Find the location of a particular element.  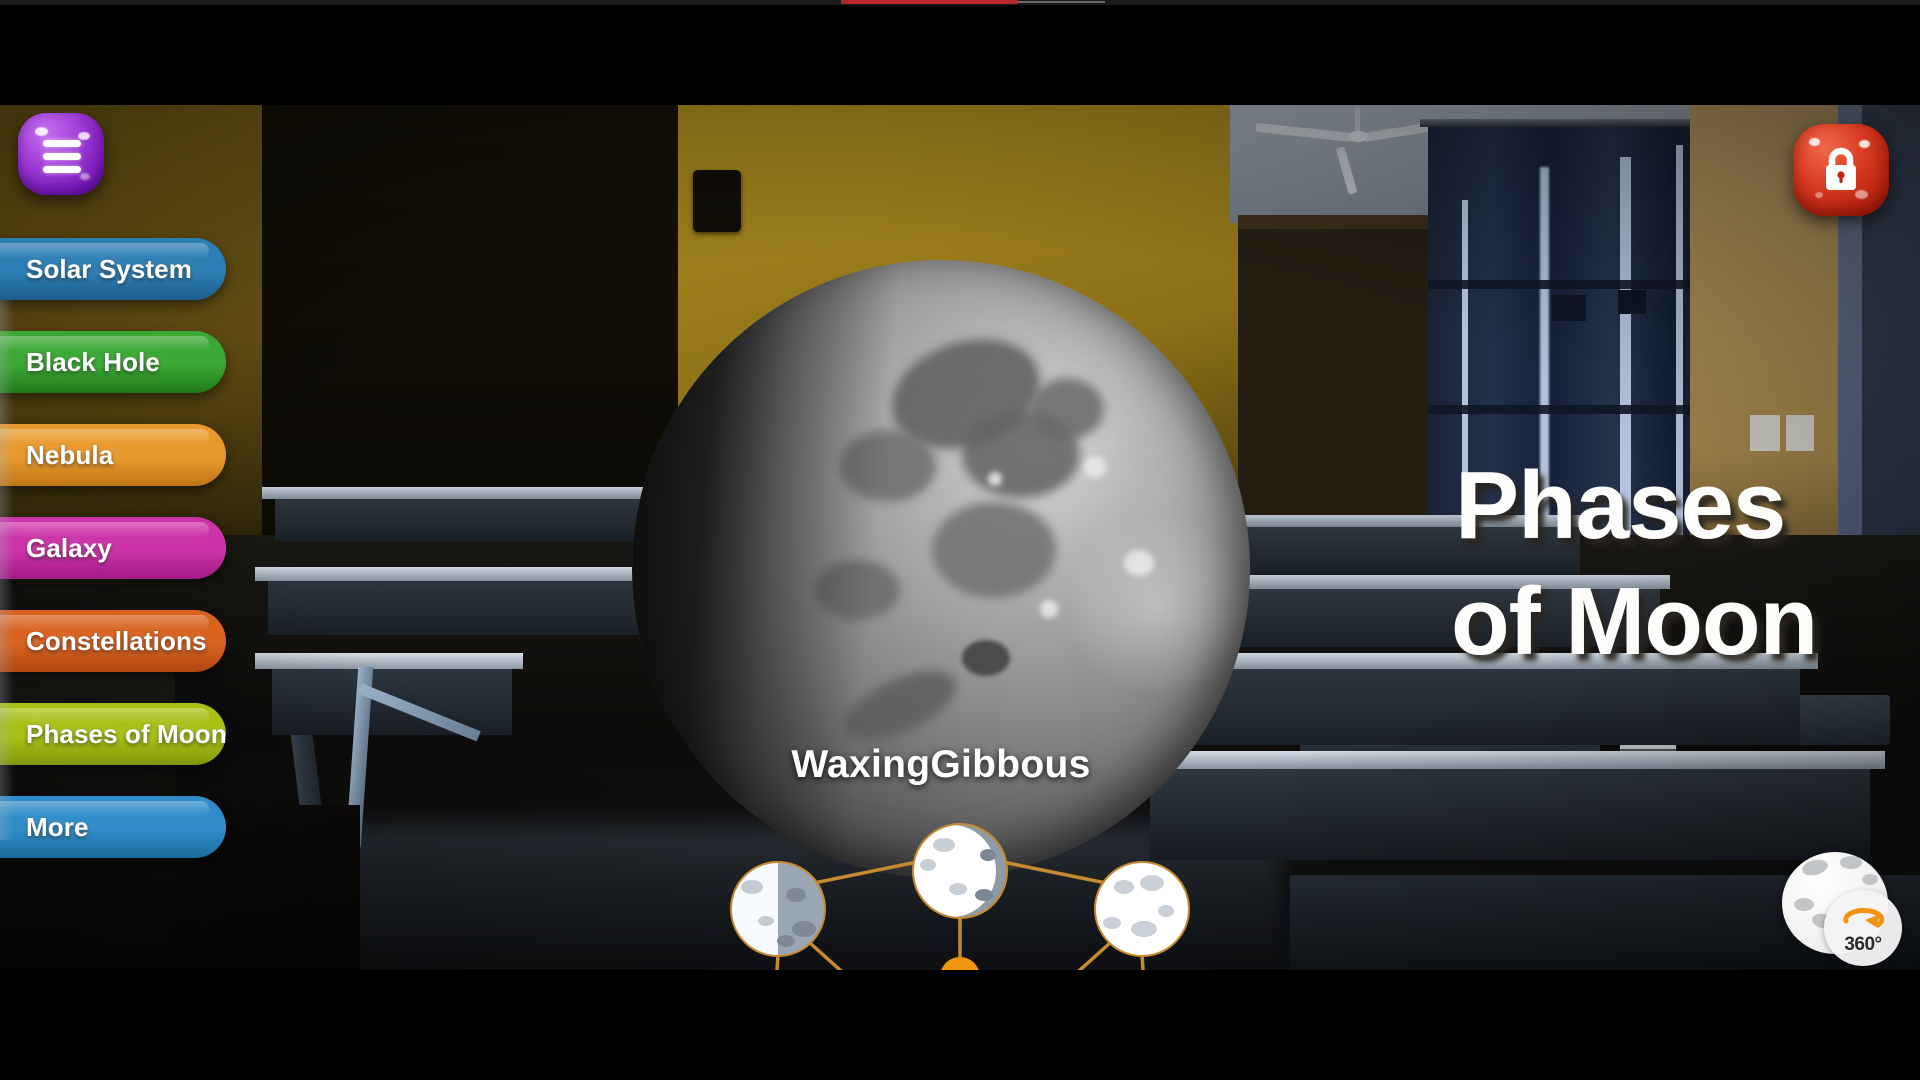

sidebar-item-solar-system: Solar System is located at coordinates (113, 269).